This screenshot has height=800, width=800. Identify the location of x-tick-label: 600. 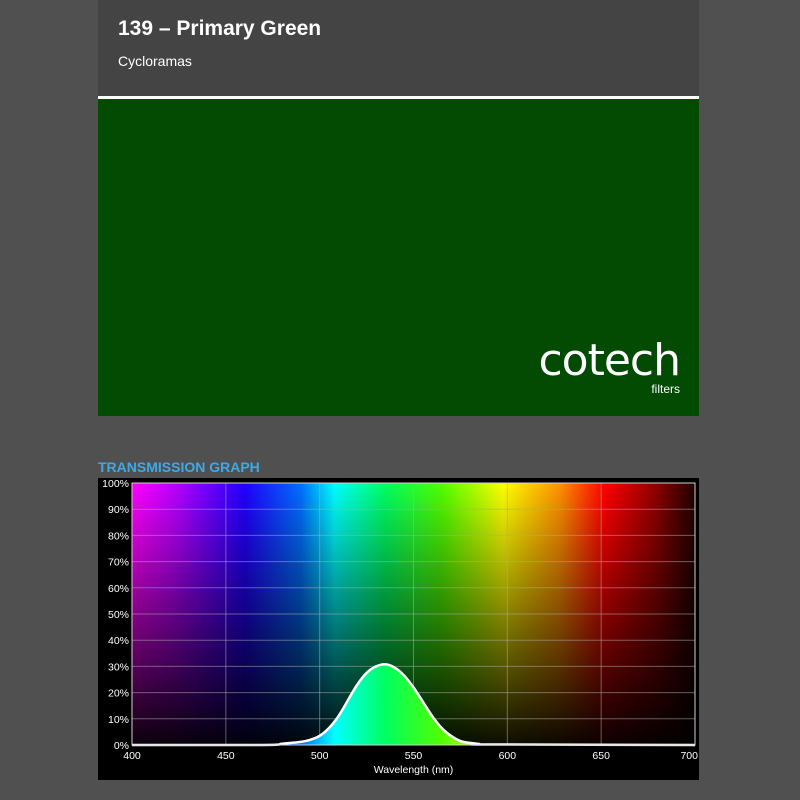
(508, 756).